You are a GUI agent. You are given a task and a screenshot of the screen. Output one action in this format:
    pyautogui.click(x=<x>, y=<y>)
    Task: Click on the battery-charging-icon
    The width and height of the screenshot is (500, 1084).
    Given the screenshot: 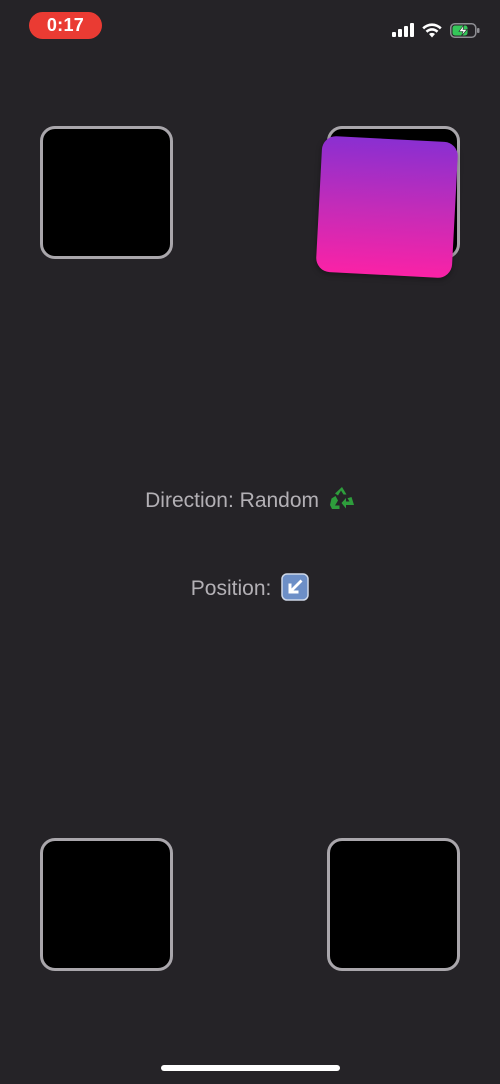 What is the action you would take?
    pyautogui.click(x=465, y=30)
    